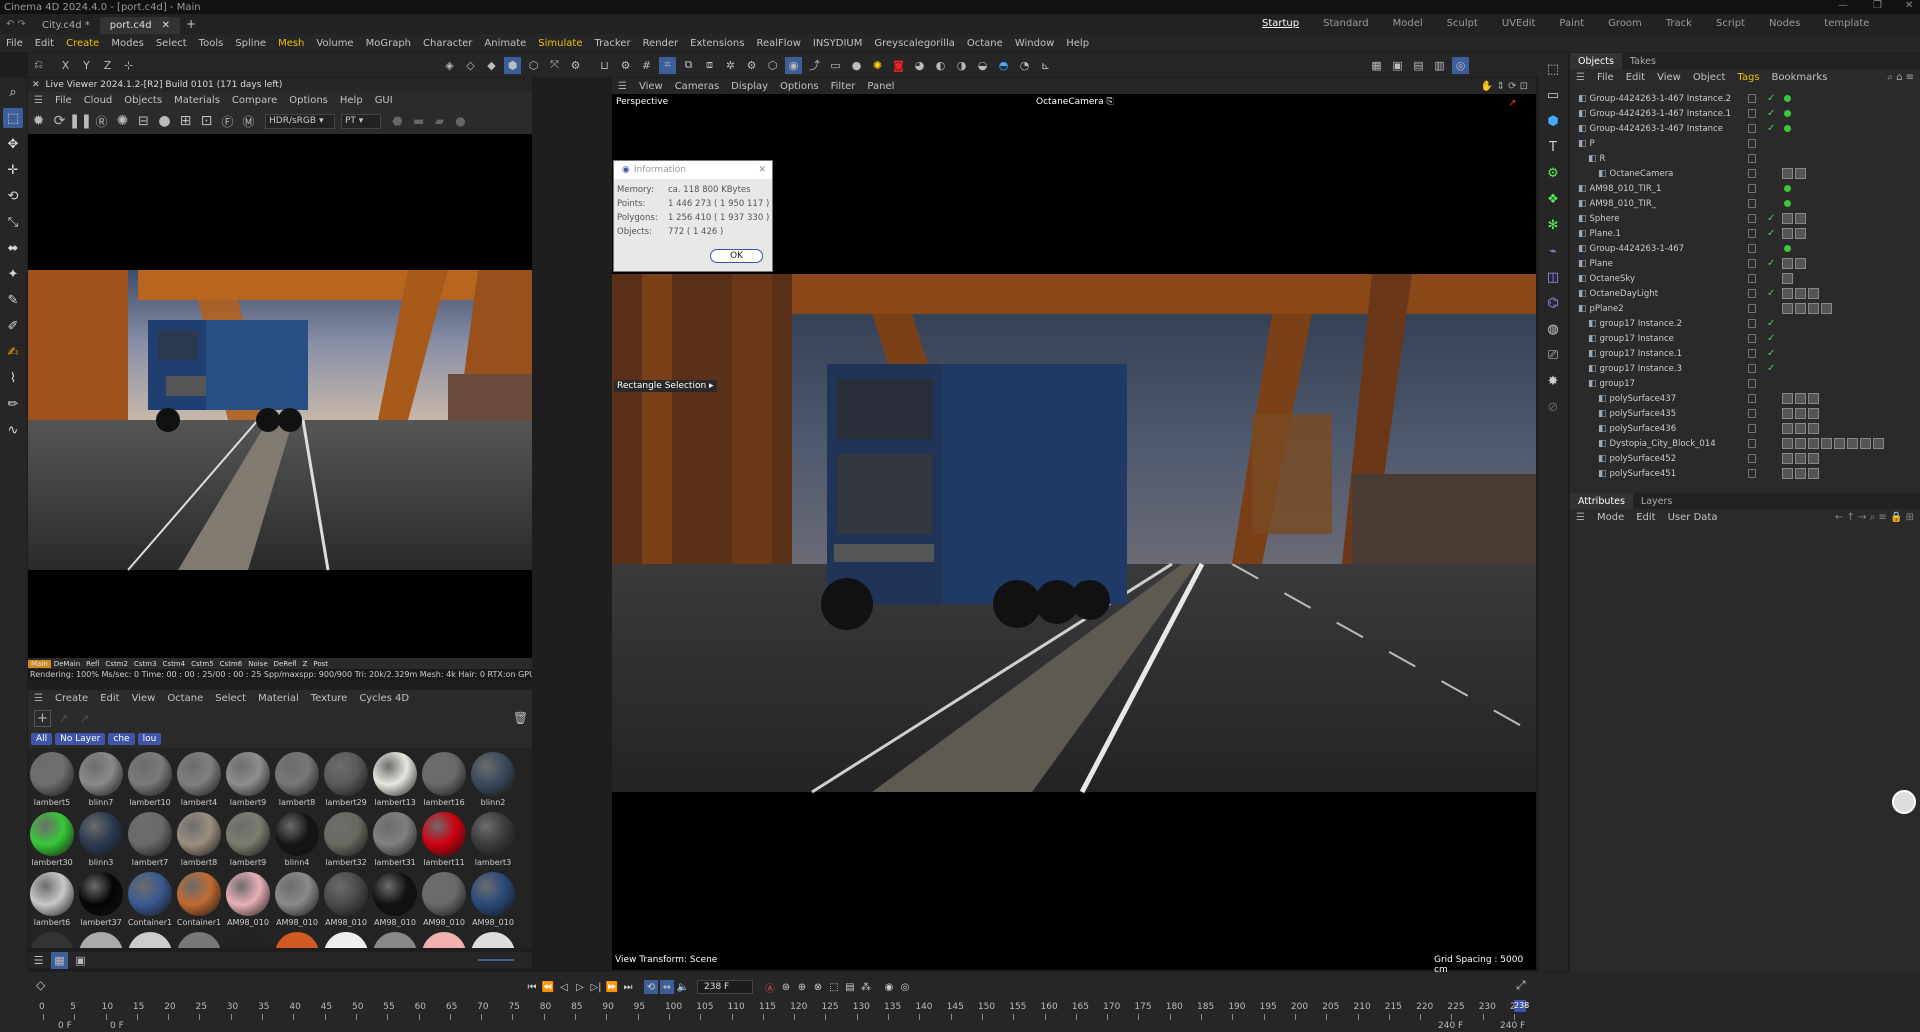 This screenshot has width=1920, height=1032. I want to click on material-menu-material: Material, so click(278, 698).